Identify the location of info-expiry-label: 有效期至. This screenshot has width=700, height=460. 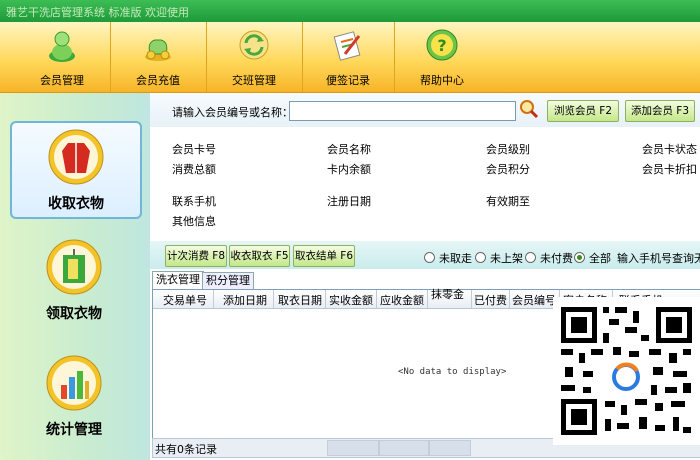
(508, 201).